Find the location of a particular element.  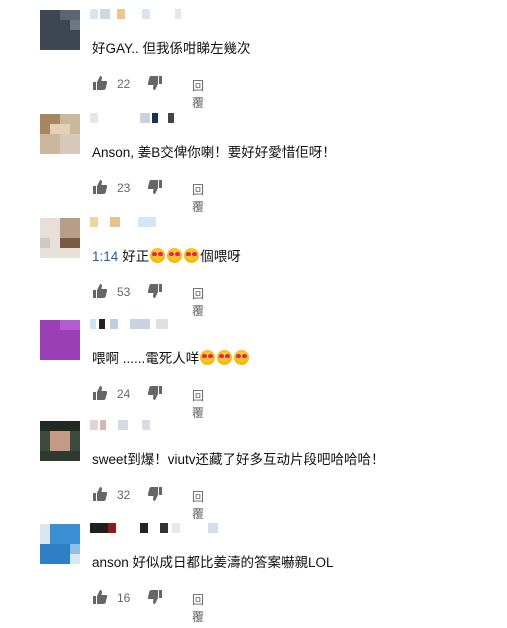

comment-text: anson 好似成日都比姜濤的答案嚇親LOL is located at coordinates (213, 562).